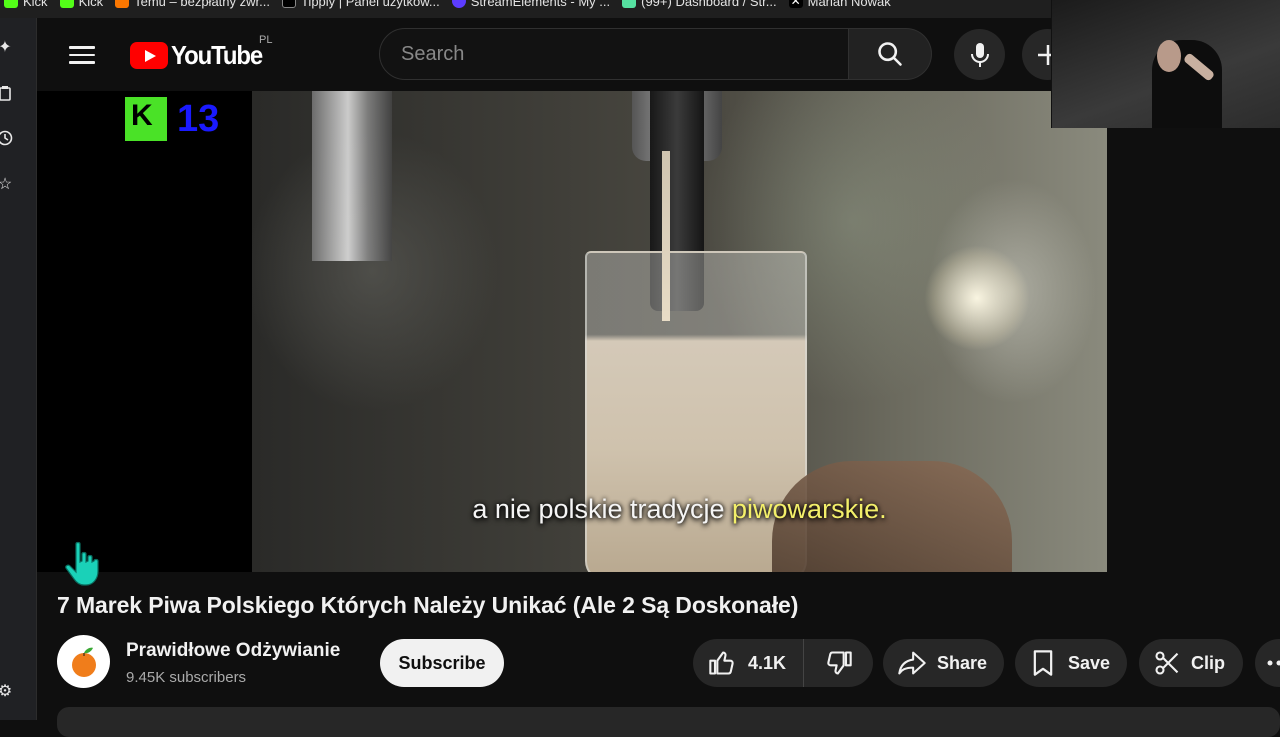  What do you see at coordinates (666, 236) in the screenshot?
I see `beer-stream` at bounding box center [666, 236].